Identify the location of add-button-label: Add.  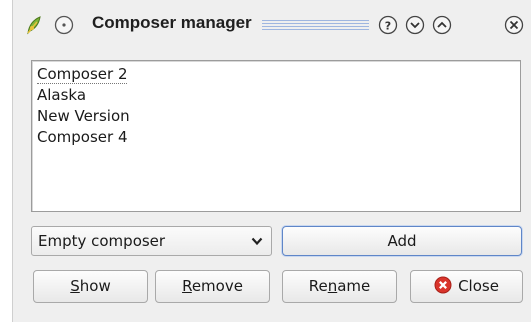
(402, 241).